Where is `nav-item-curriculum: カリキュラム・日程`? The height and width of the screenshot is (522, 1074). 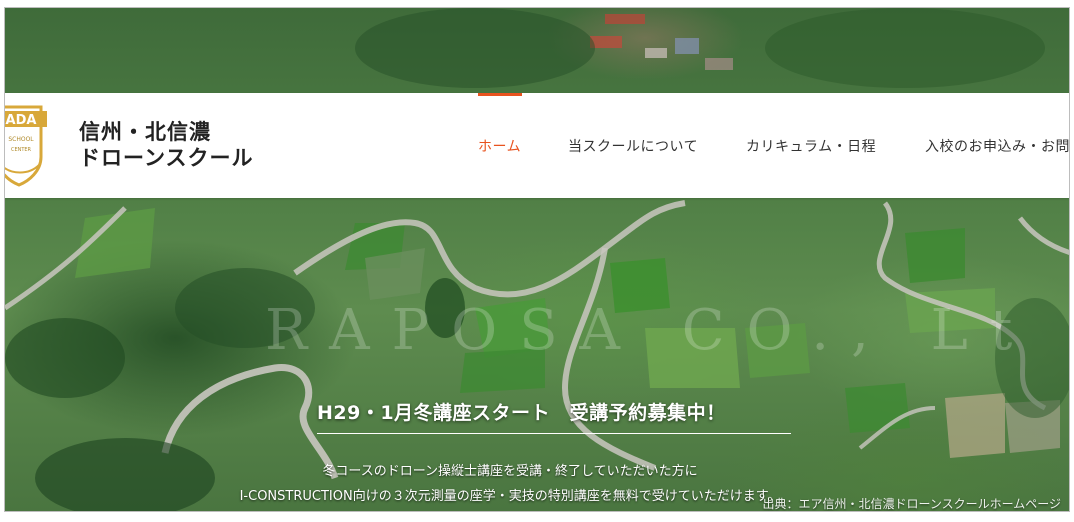
nav-item-curriculum: カリキュラム・日程 is located at coordinates (811, 146).